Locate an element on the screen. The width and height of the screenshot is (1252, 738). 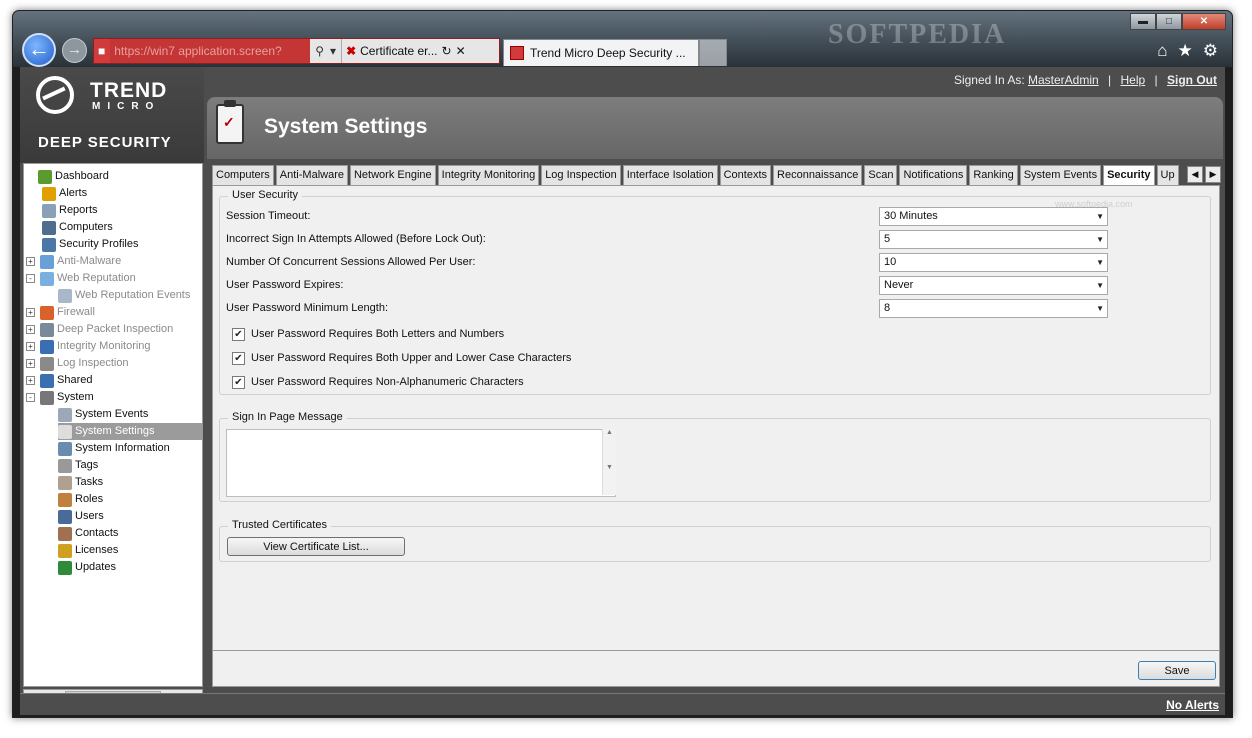
tab-scroll-right-icon: ▶ is located at coordinates (1213, 174).